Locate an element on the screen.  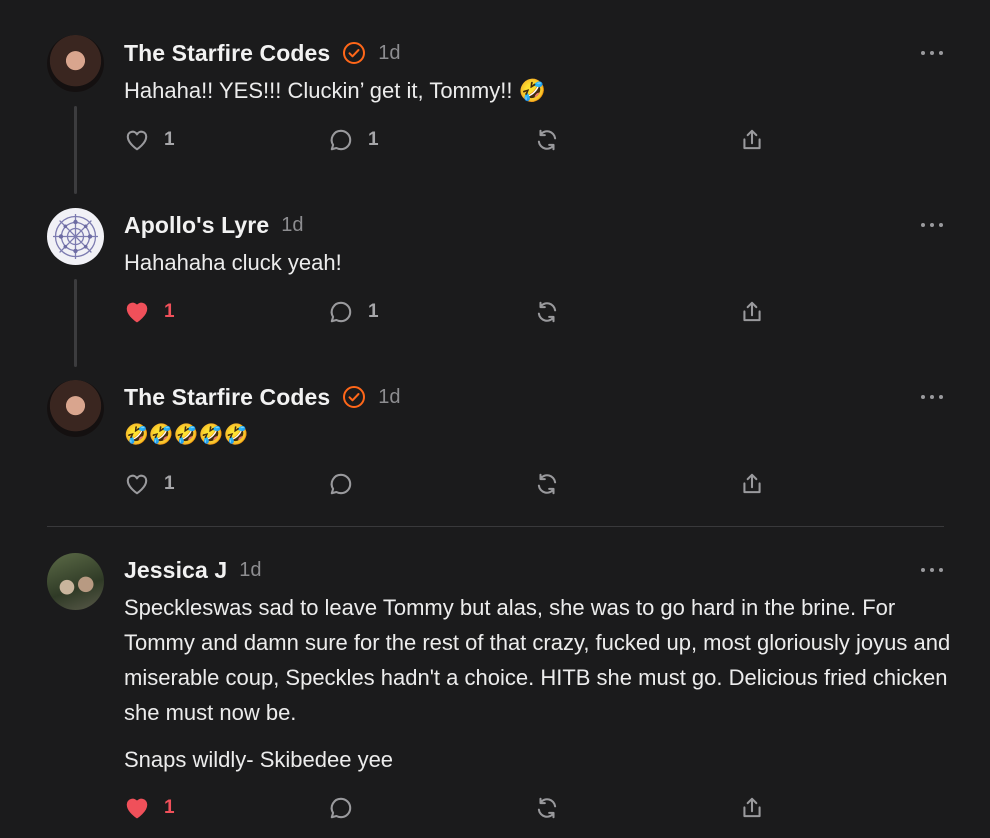
comment-text: Hahahaha cluck yeah! is located at coordinates (233, 262).